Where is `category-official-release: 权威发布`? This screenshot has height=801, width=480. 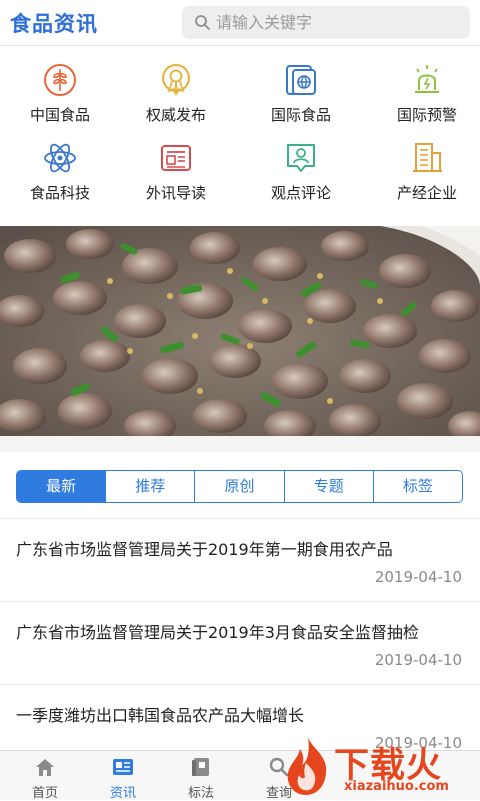
category-official-release: 权威发布 is located at coordinates (176, 95).